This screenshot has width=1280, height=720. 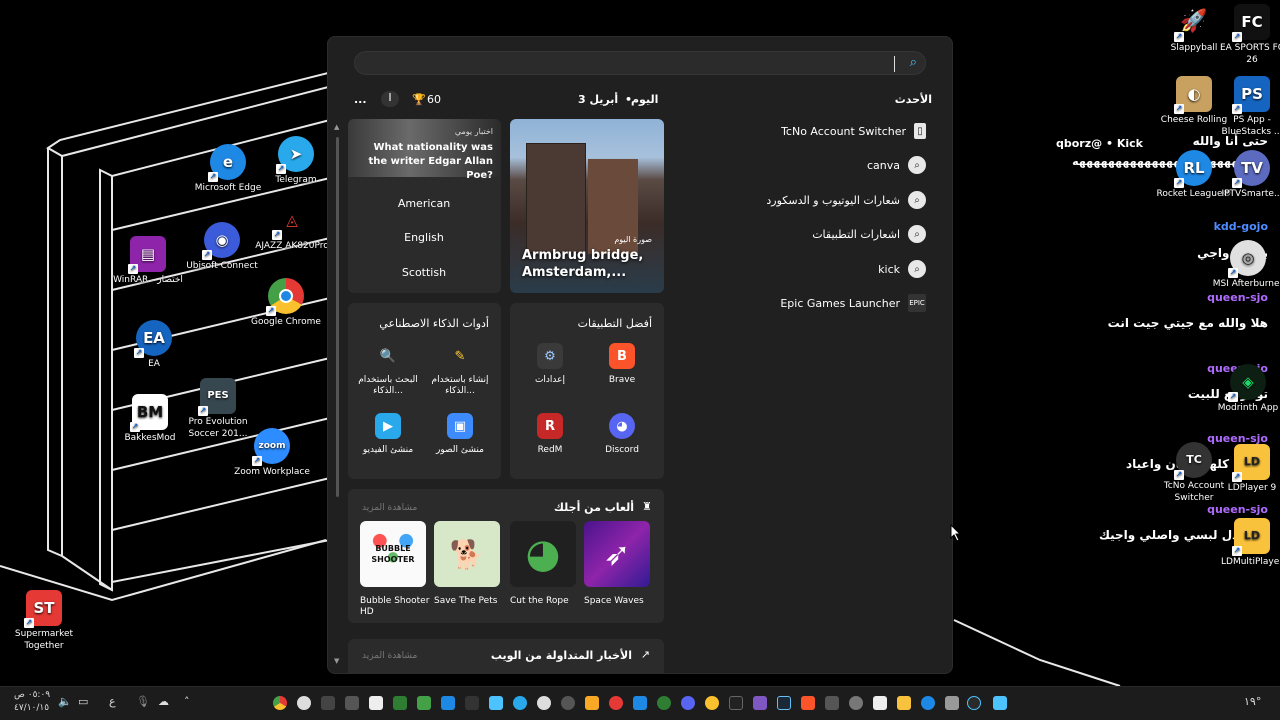 I want to click on scroll-down-arrow: ▼, so click(x=336, y=661).